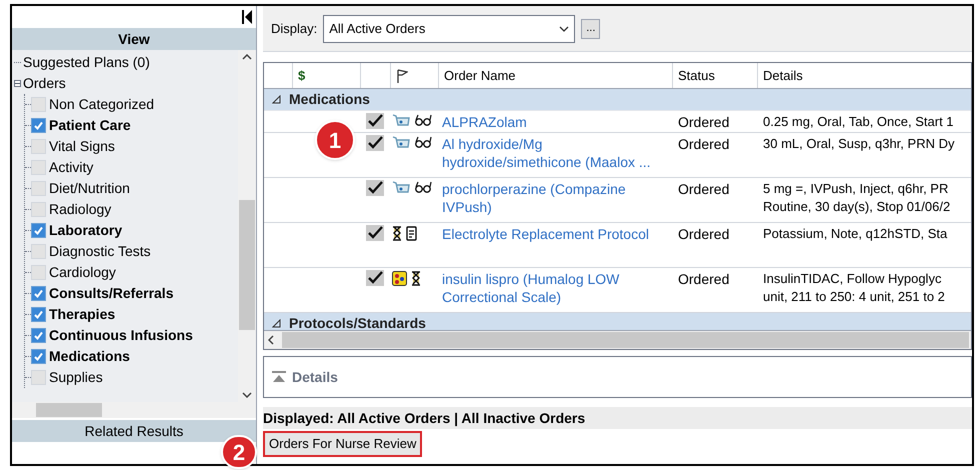 This screenshot has height=470, width=980. What do you see at coordinates (100, 251) in the screenshot?
I see `tree-item: Diagnostic Tests` at bounding box center [100, 251].